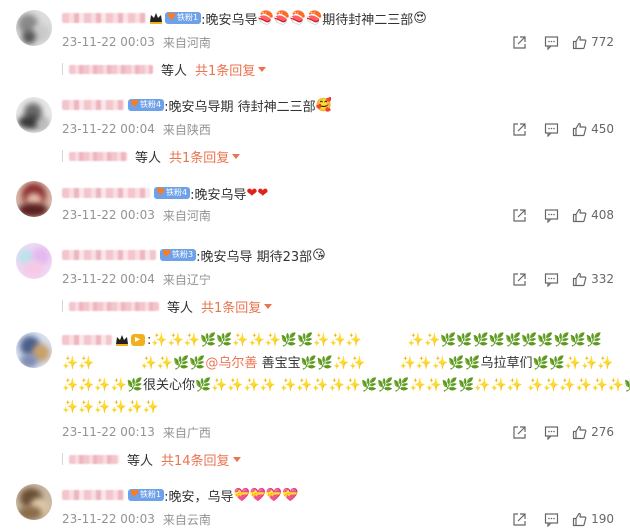 This screenshot has height=531, width=630. I want to click on comment-text: :晚安乌导期 待封神二三部, so click(240, 107).